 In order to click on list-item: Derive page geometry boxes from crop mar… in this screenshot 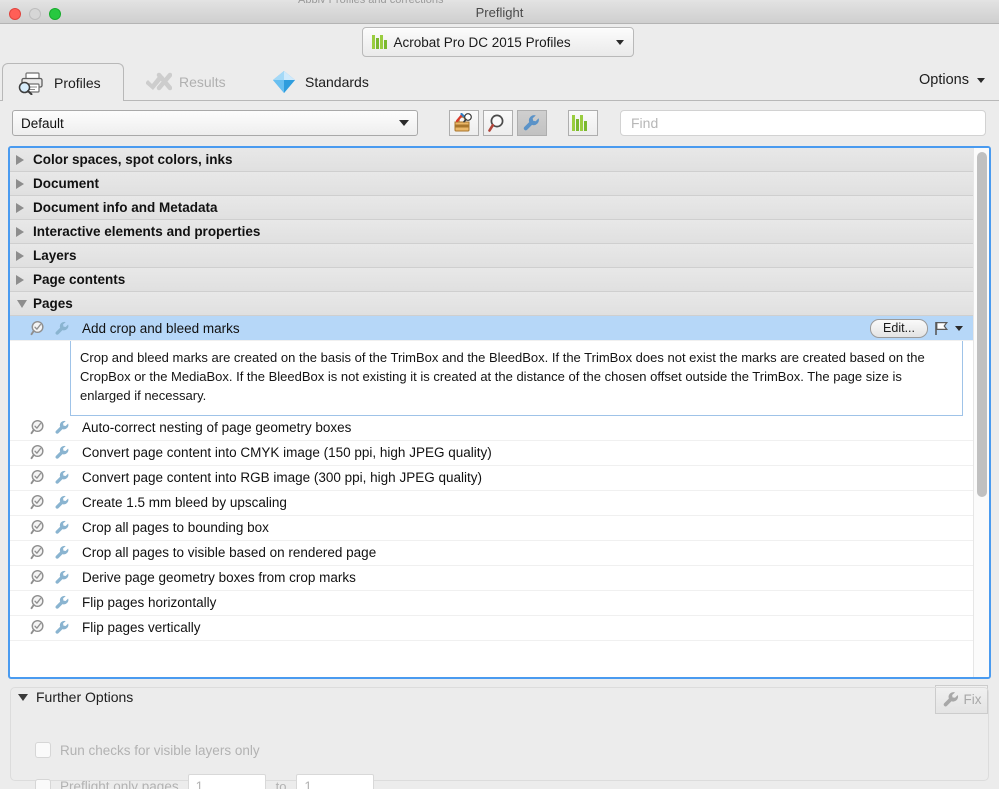, I will do `click(491, 578)`.